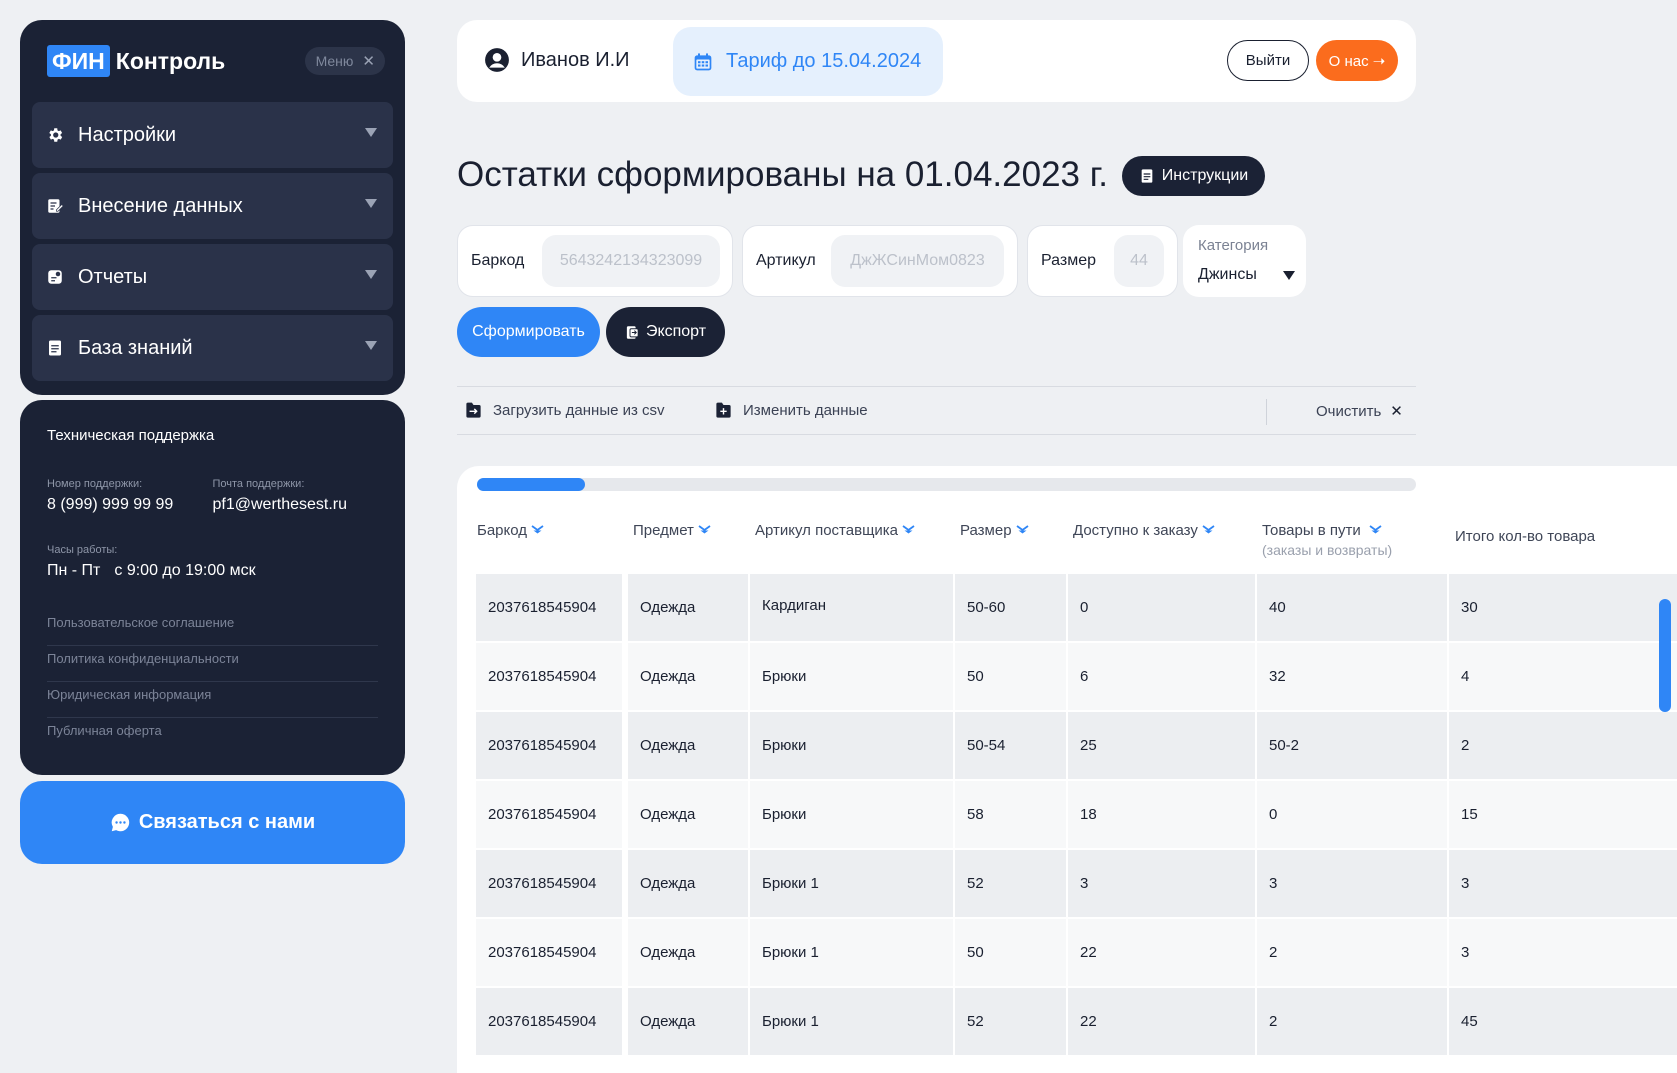 The height and width of the screenshot is (1073, 1677). I want to click on export-button: Экспорт, so click(665, 332).